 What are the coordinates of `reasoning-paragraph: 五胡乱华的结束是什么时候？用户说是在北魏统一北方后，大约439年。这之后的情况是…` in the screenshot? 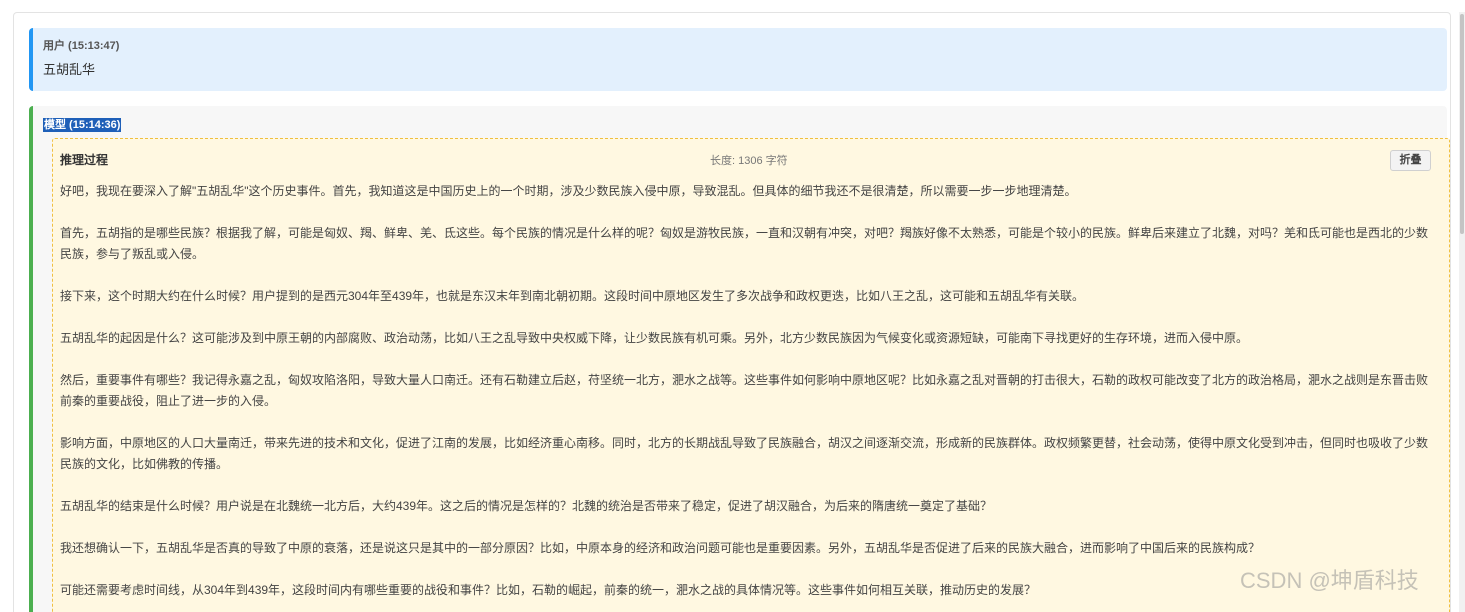 It's located at (526, 506).